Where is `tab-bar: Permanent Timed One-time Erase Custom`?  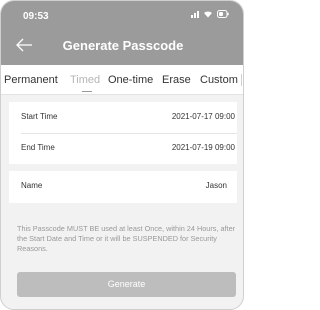 tab-bar: Permanent Timed One-time Erase Custom is located at coordinates (122, 80).